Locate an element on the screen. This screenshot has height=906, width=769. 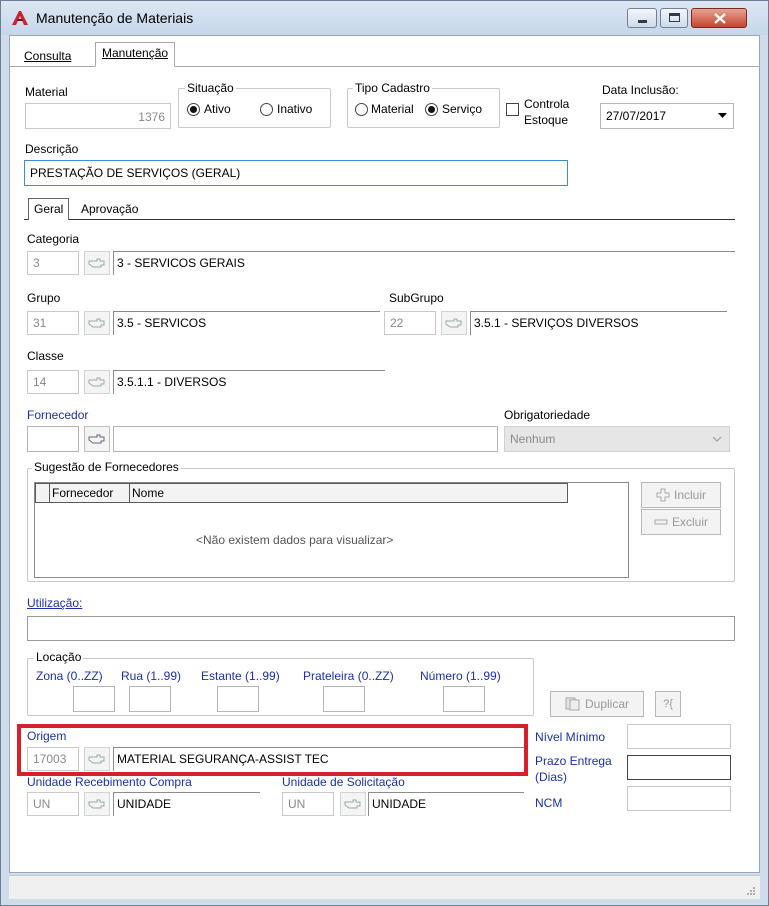
maximize-button is located at coordinates (674, 18).